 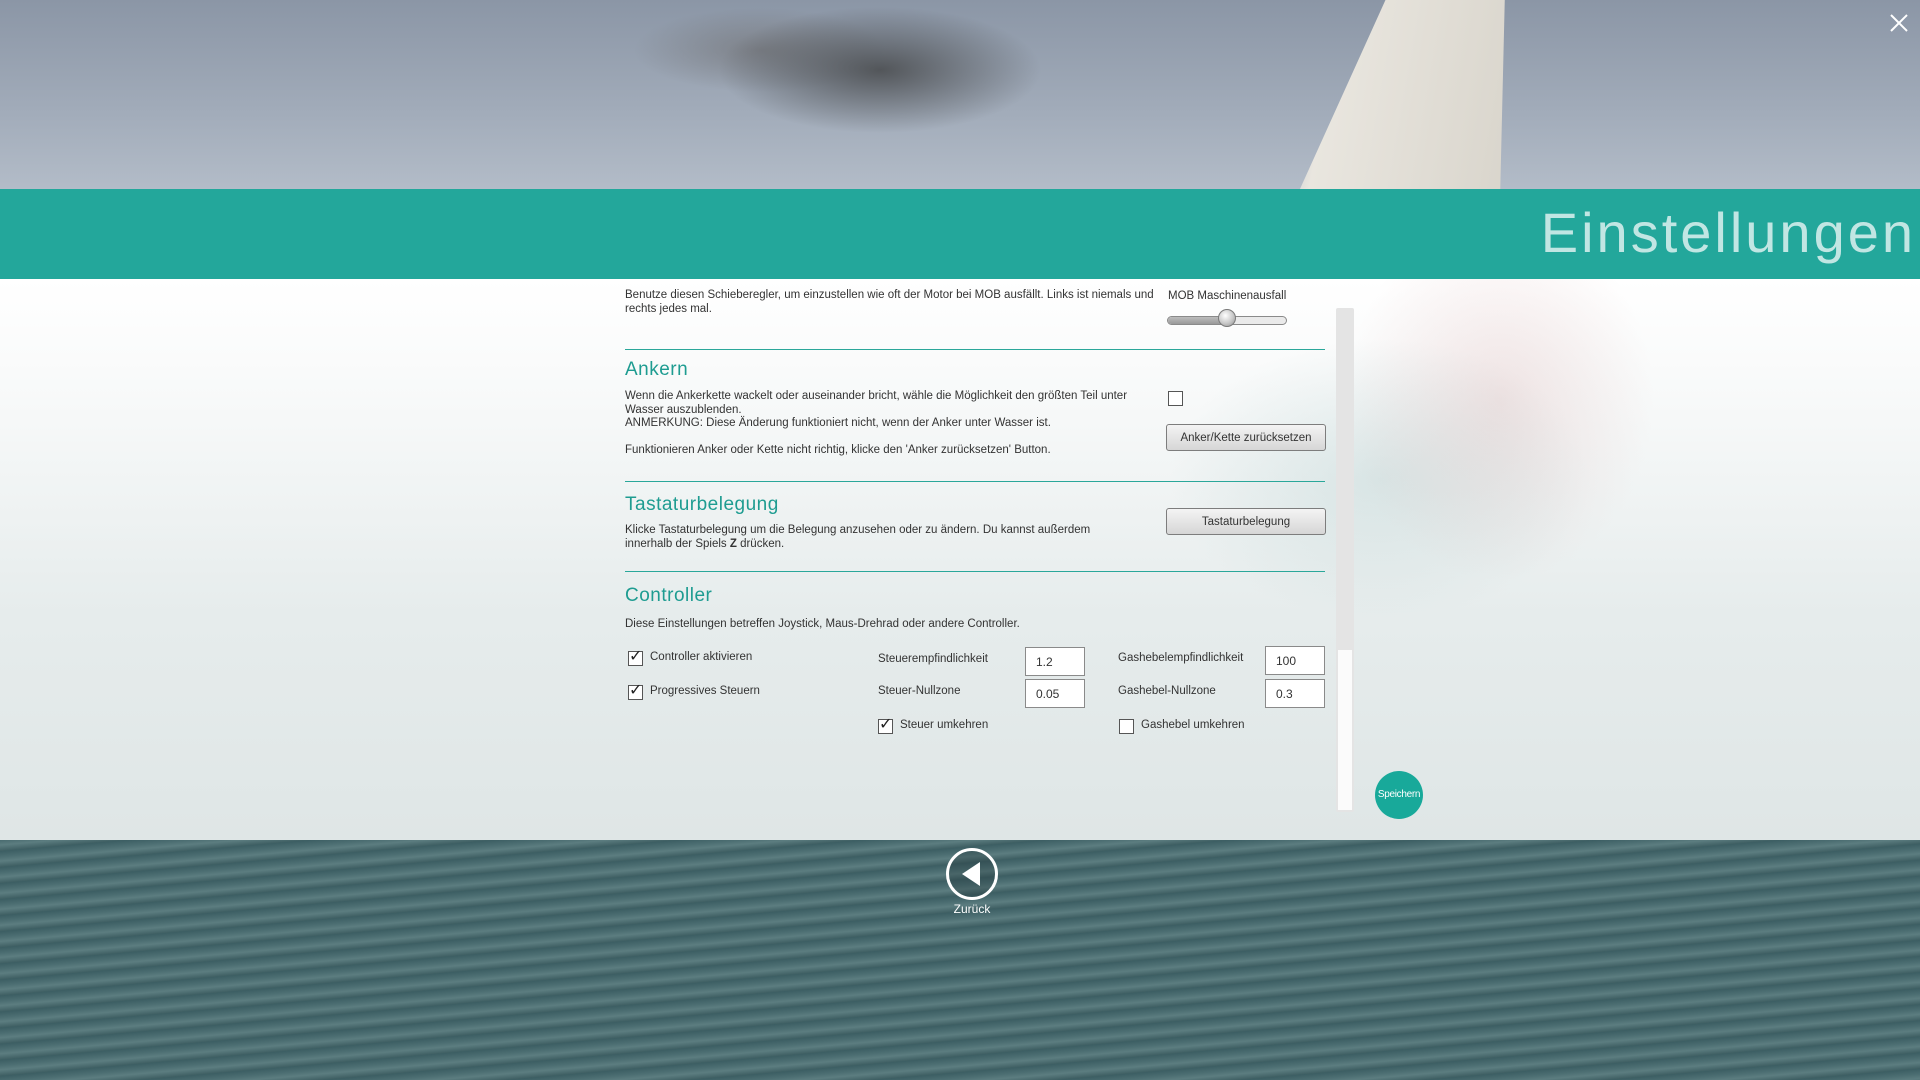 I want to click on save-button: Speichern, so click(x=1399, y=795).